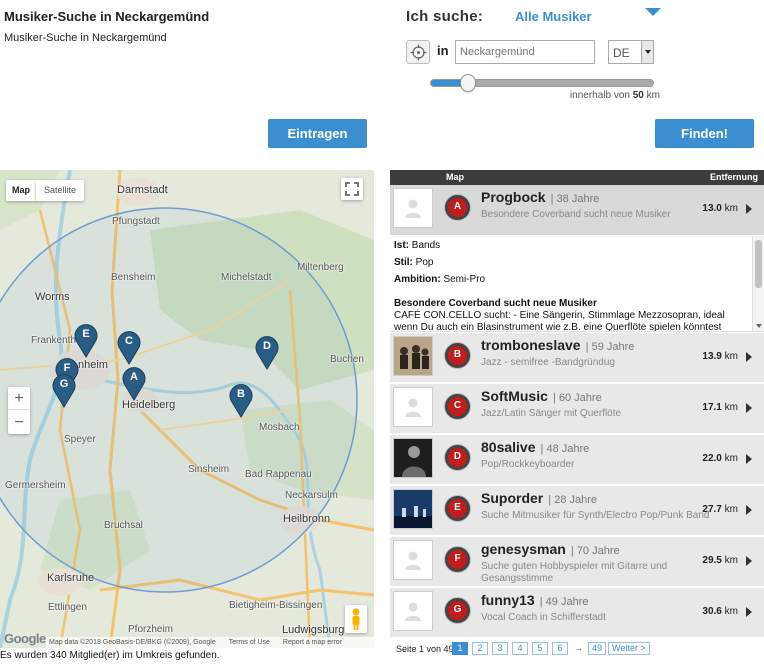 This screenshot has width=764, height=665. Describe the element at coordinates (553, 16) in the screenshot. I see `category-select: Alle Musiker` at that location.